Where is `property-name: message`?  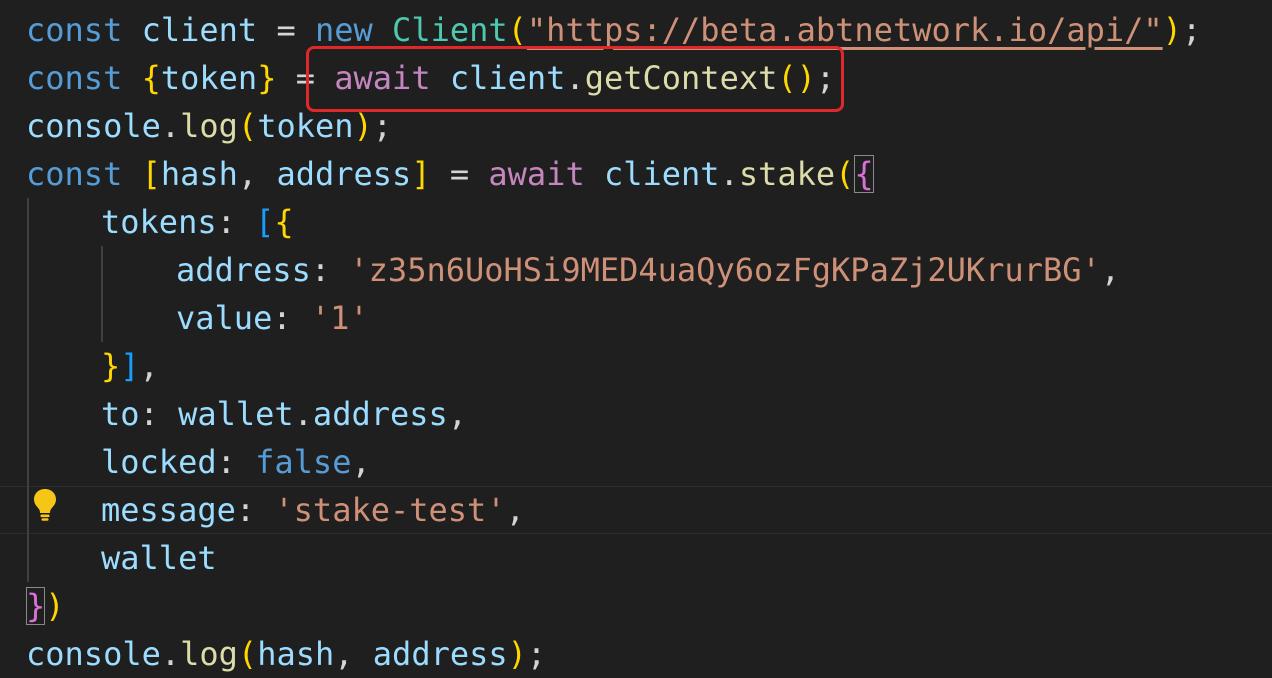 property-name: message is located at coordinates (168, 510).